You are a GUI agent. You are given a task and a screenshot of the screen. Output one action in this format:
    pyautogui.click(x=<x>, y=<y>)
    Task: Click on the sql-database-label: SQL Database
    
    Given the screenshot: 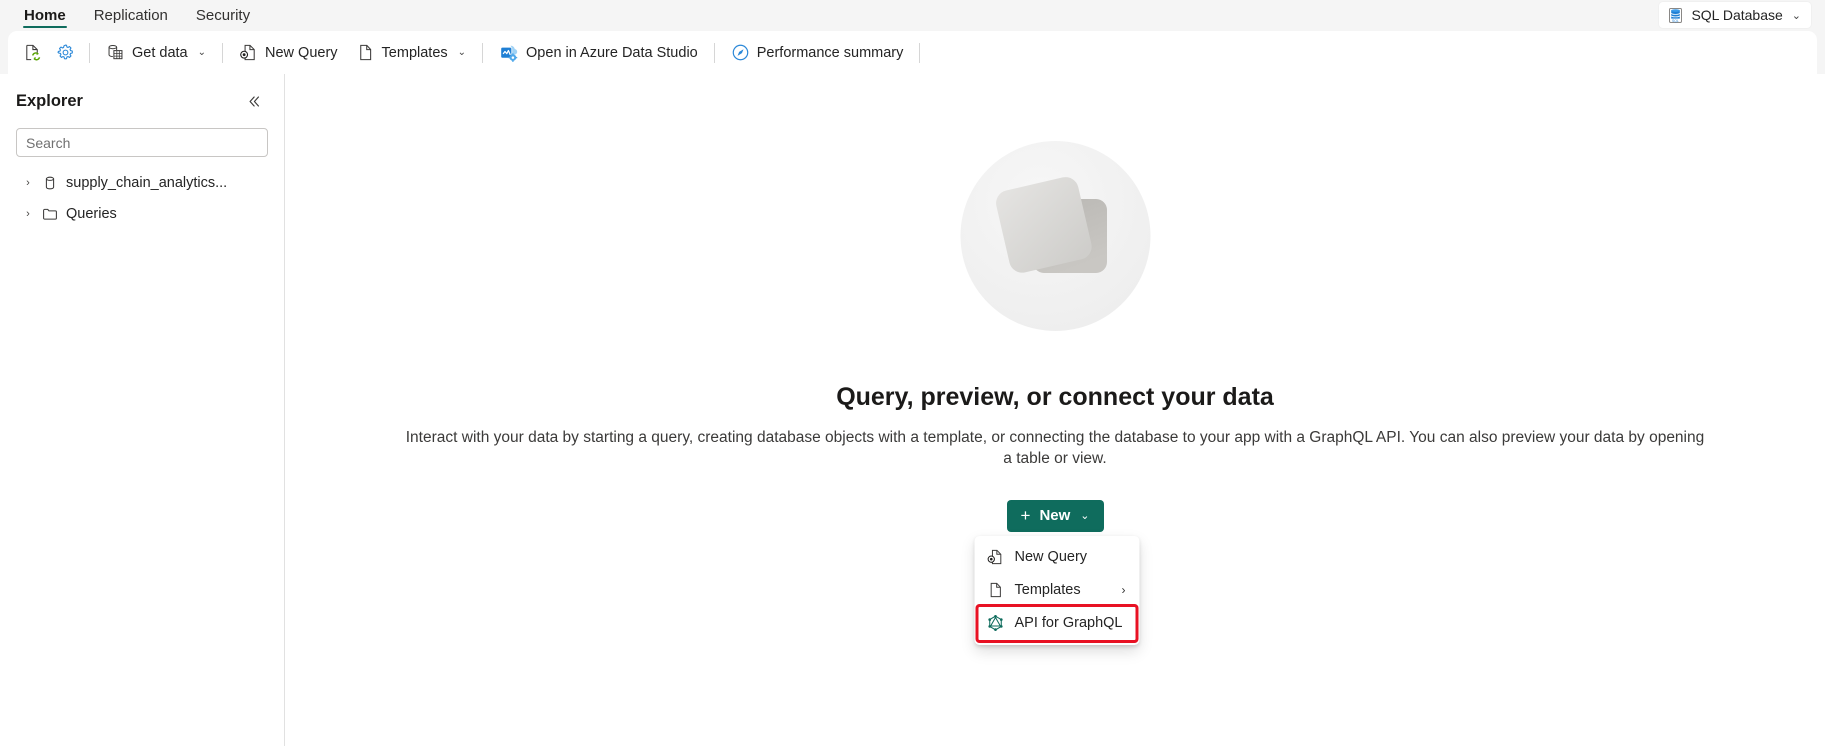 What is the action you would take?
    pyautogui.click(x=1737, y=15)
    